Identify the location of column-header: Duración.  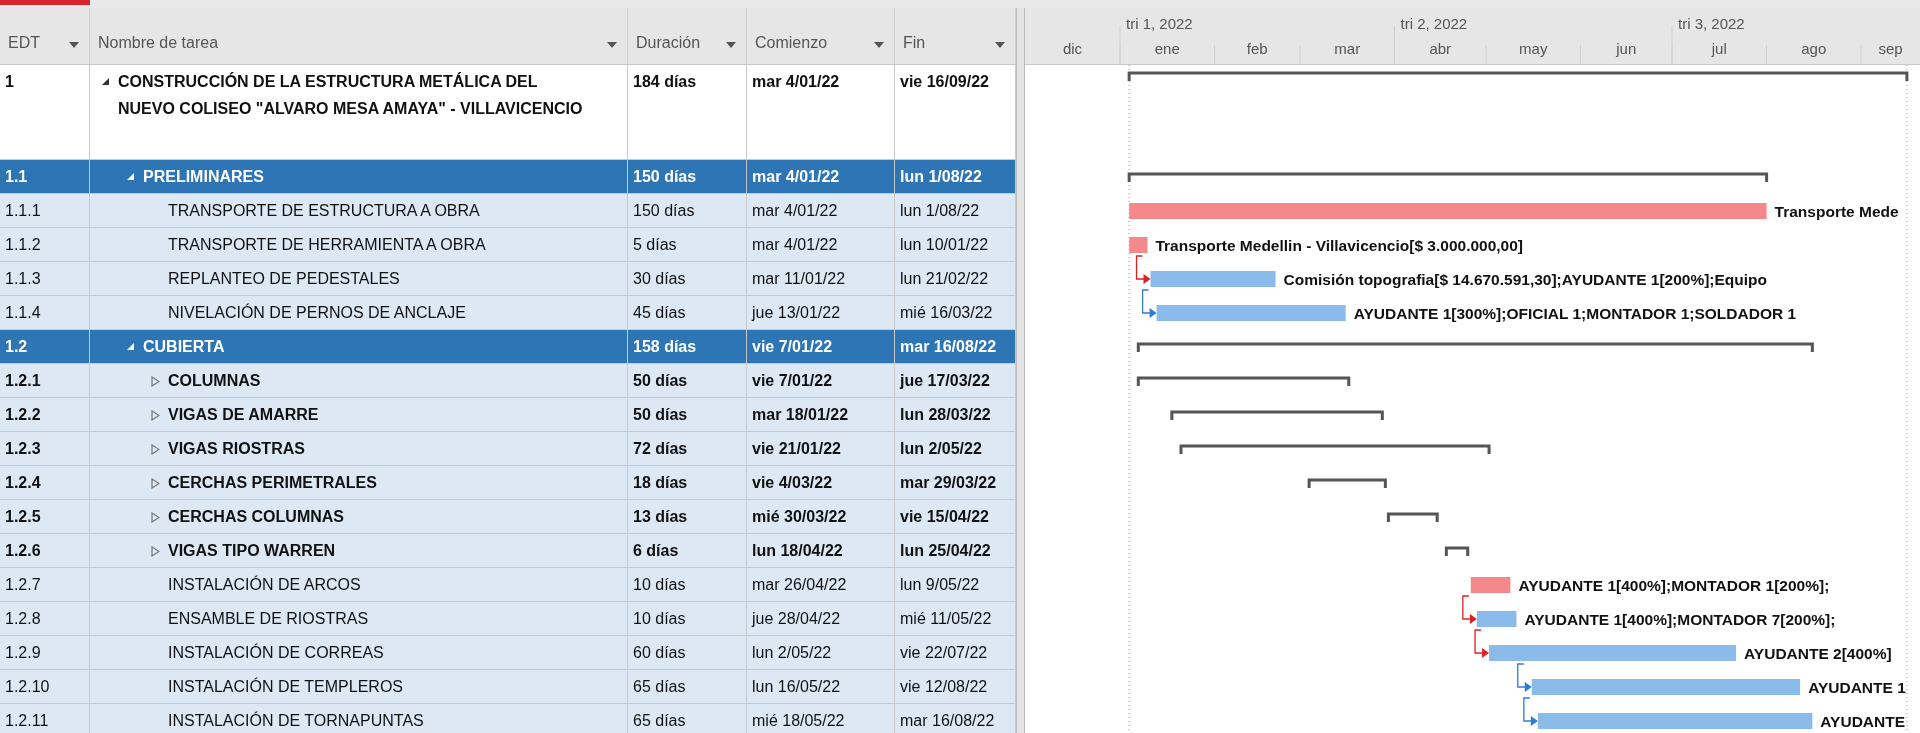
(687, 36).